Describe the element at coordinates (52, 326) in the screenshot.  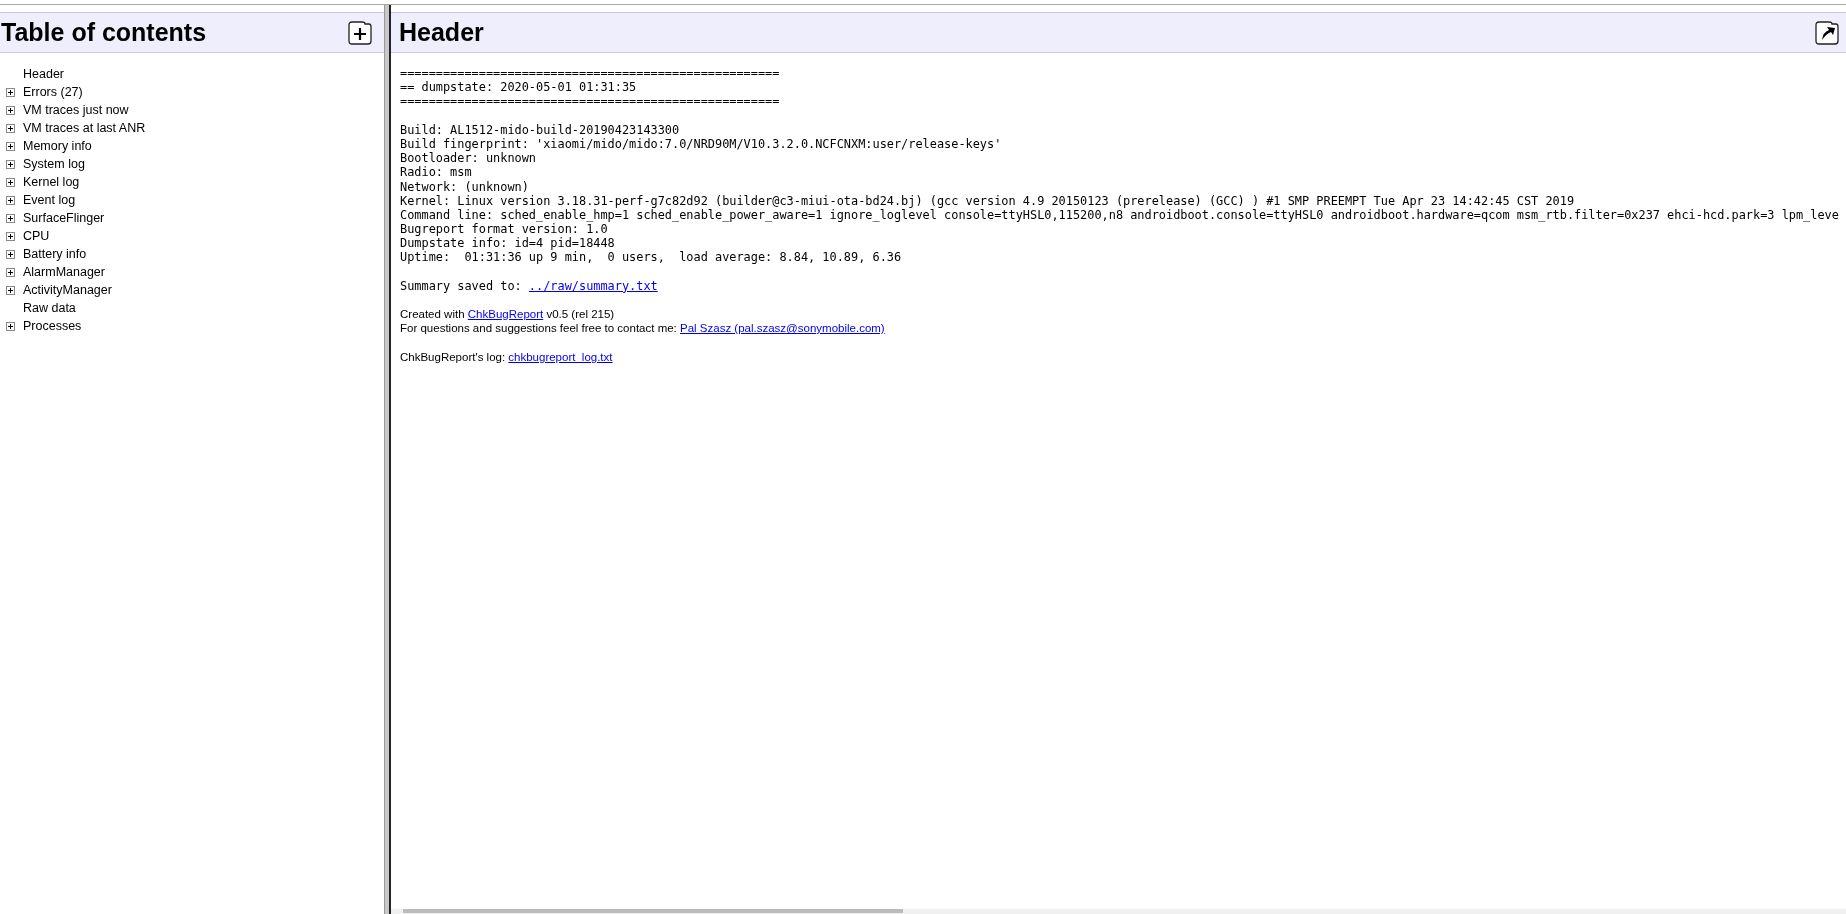
I see `toc-item: Processes` at that location.